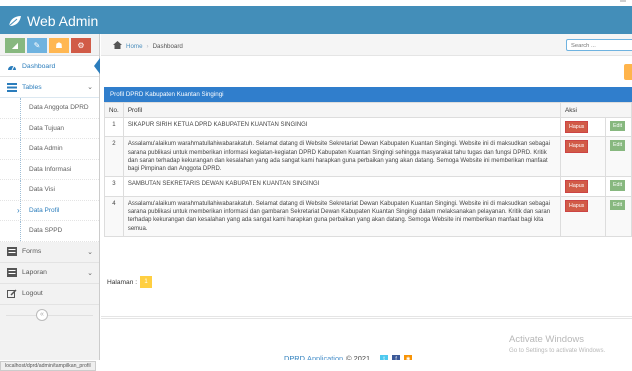  What do you see at coordinates (366, 45) in the screenshot?
I see `breadcrumbs-bar: Home › Dashboard` at bounding box center [366, 45].